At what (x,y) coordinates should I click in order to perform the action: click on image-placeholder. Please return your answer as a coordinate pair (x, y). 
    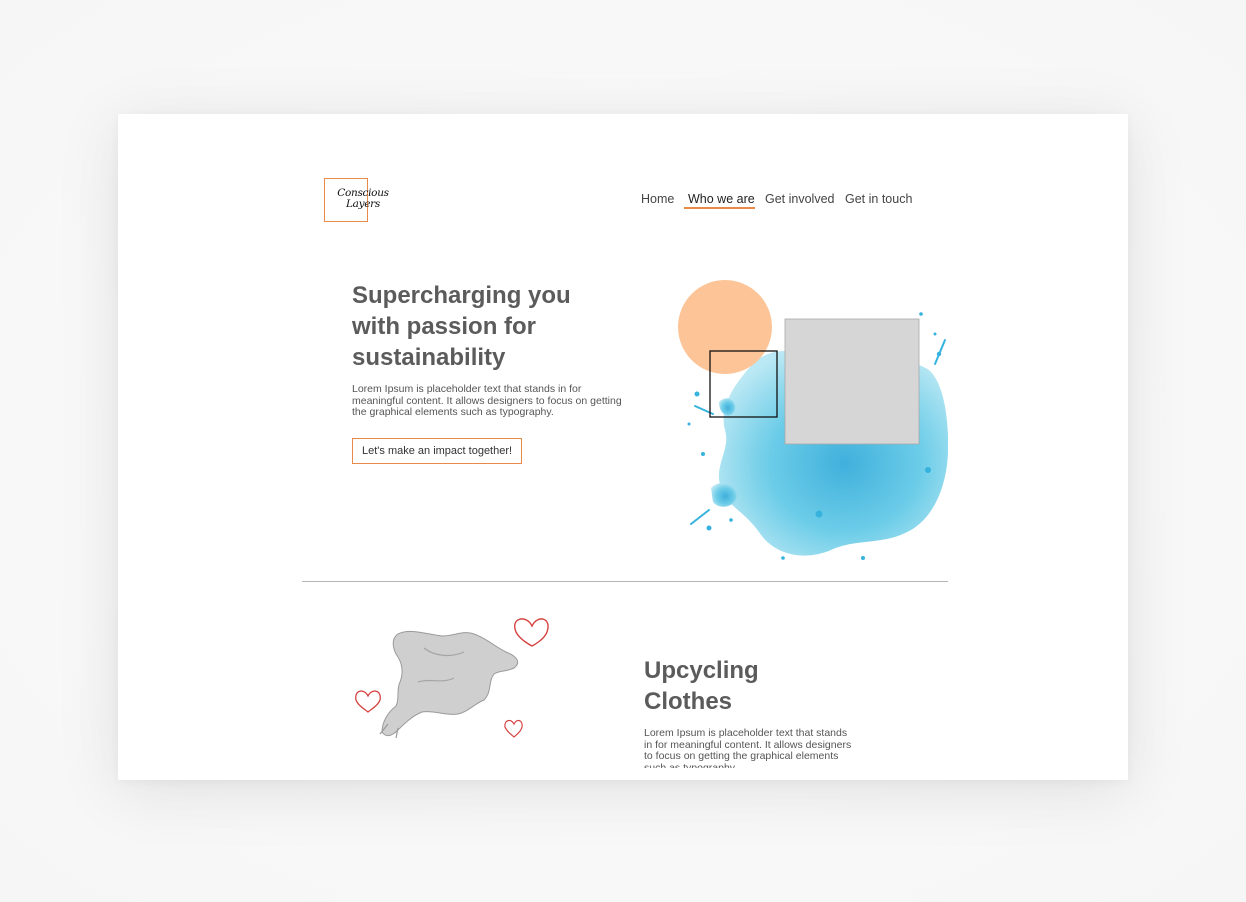
    Looking at the image, I should click on (852, 381).